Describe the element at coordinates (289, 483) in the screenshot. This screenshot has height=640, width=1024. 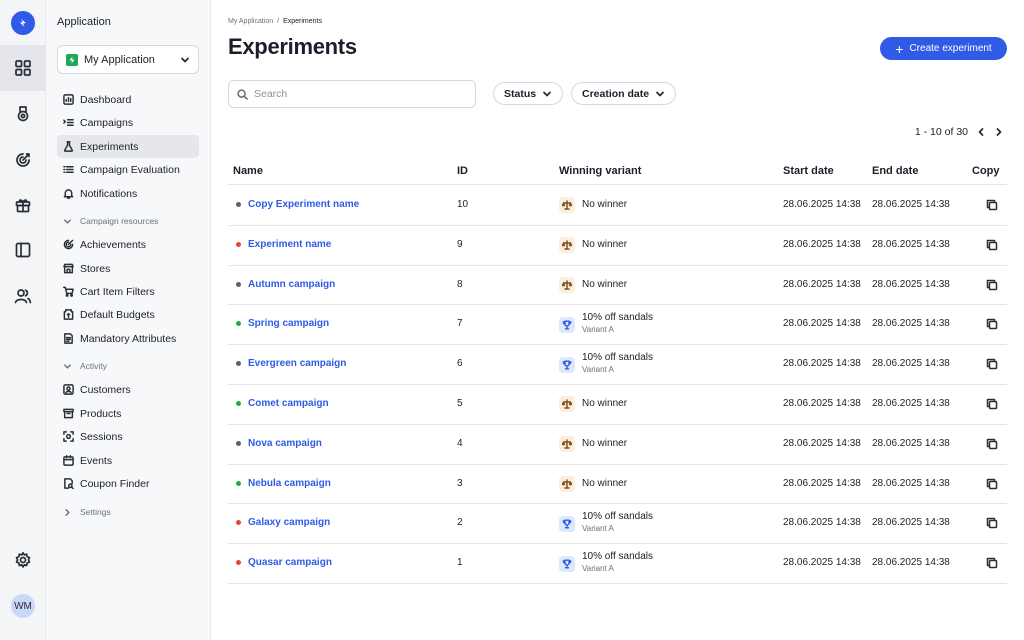
I see `experiment-name-link: Nebula campaign` at that location.